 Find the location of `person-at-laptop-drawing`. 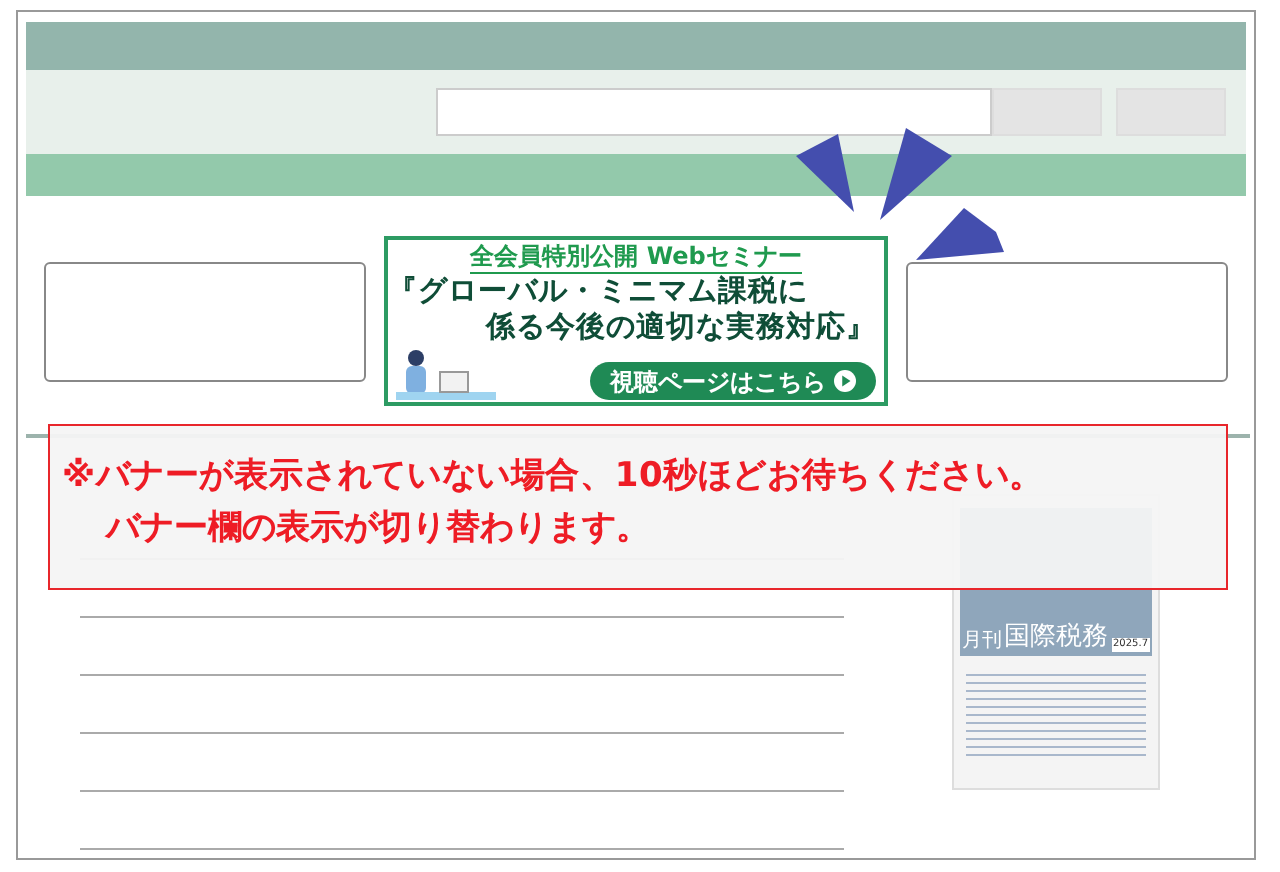

person-at-laptop-drawing is located at coordinates (446, 374).